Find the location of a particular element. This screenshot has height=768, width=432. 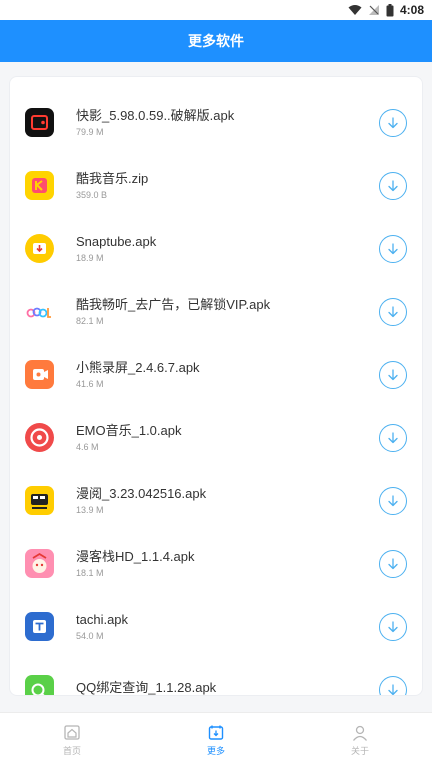

qq-query-icon is located at coordinates (39, 685).